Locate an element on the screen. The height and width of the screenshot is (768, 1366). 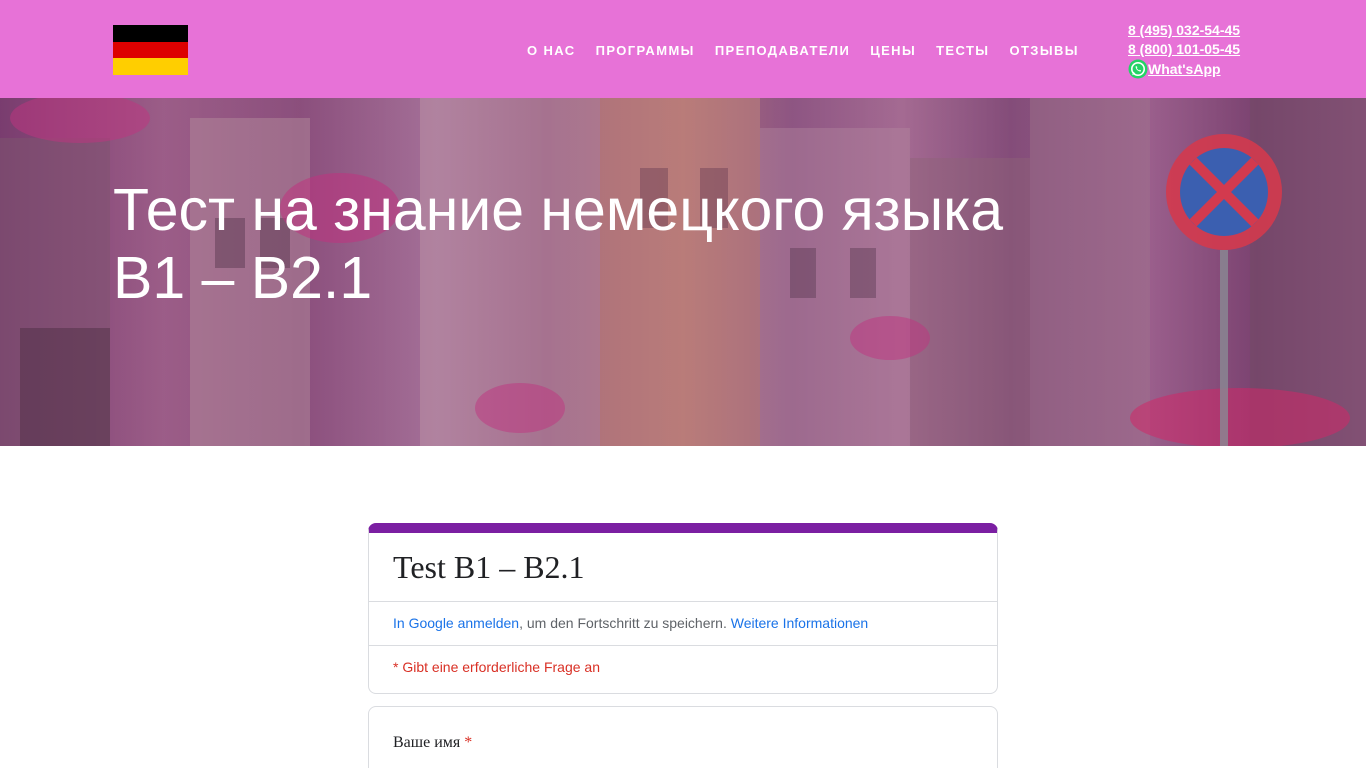
question-card-name: Ваше имя * is located at coordinates (683, 737).